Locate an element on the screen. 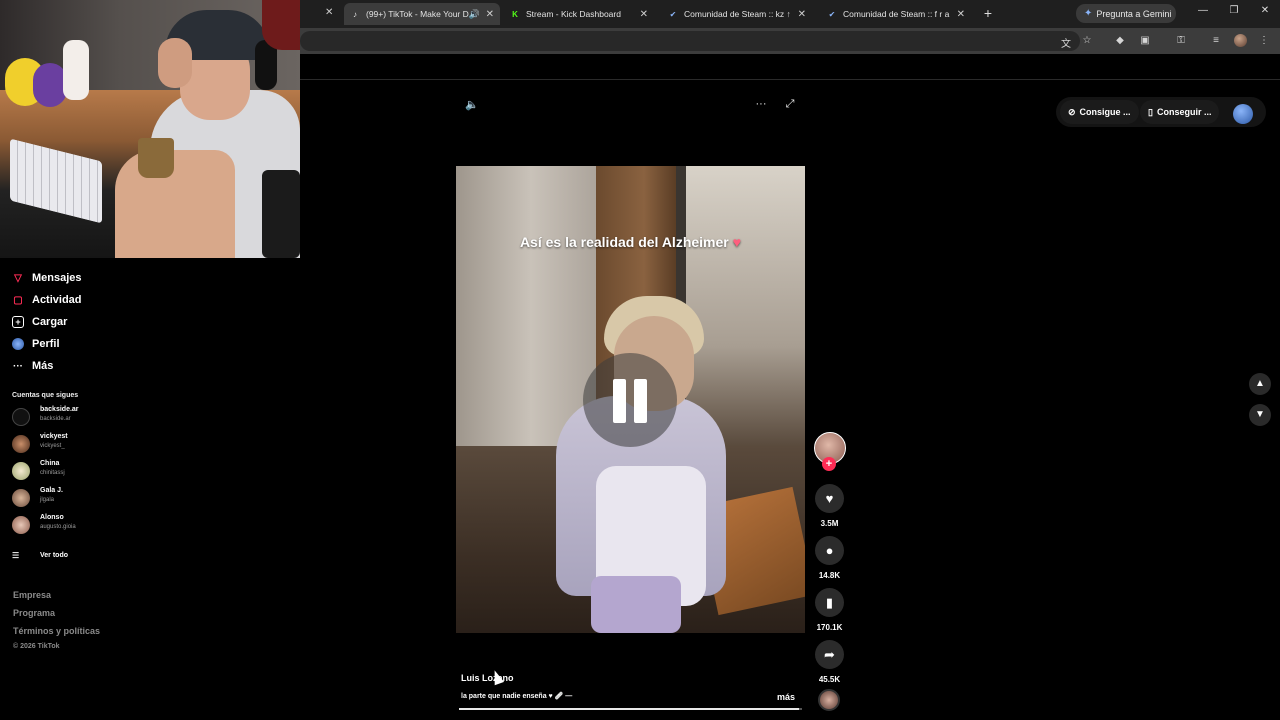 The height and width of the screenshot is (720, 1280). gemini-button: ✦ Pregunta a Gemini is located at coordinates (1126, 13).